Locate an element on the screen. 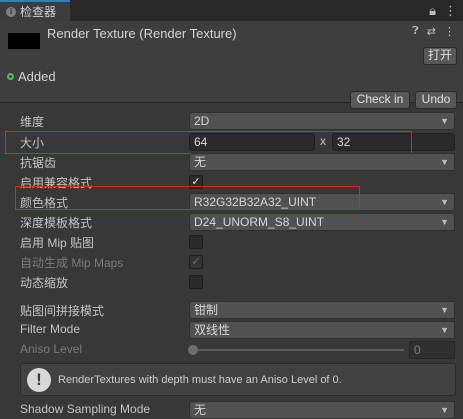  auto-mip-checkbox: ✓ is located at coordinates (196, 262).